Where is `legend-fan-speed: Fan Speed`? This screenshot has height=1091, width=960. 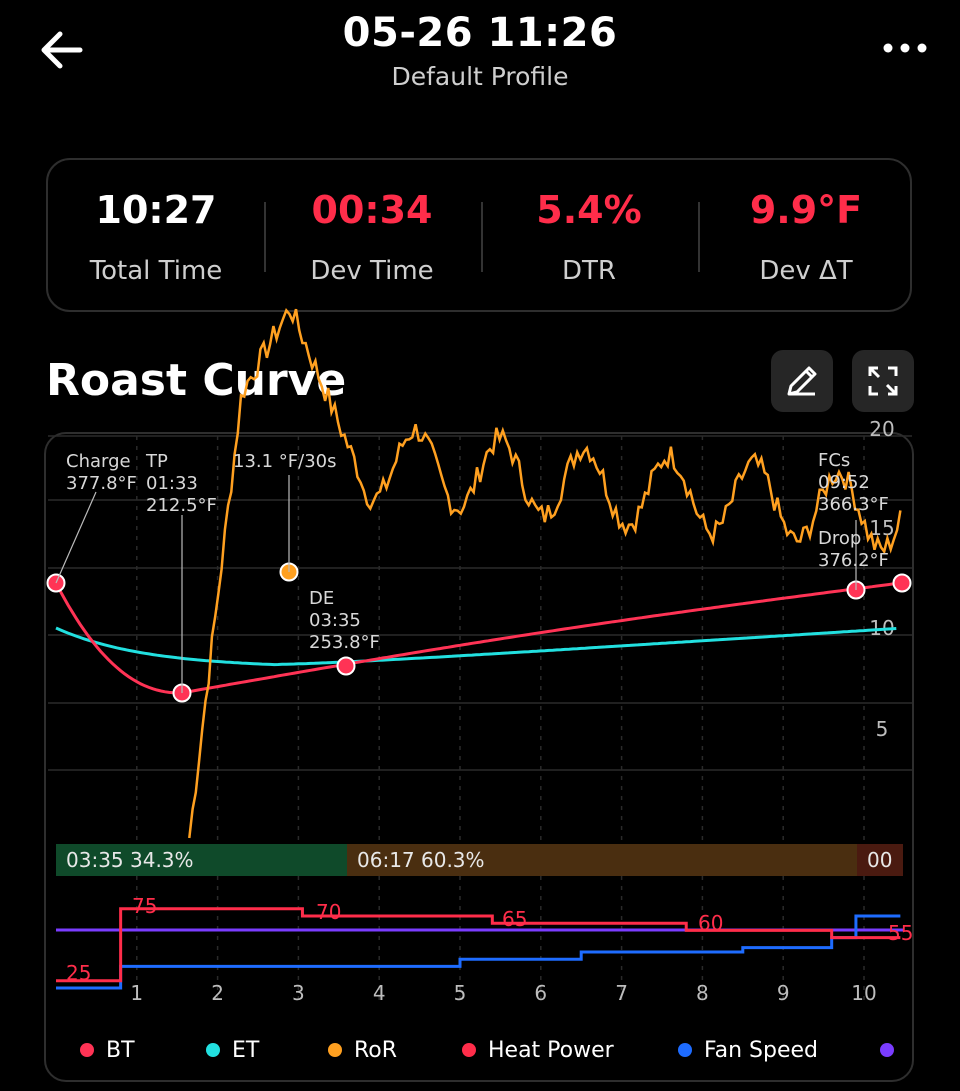
legend-fan-speed: Fan Speed is located at coordinates (748, 1050).